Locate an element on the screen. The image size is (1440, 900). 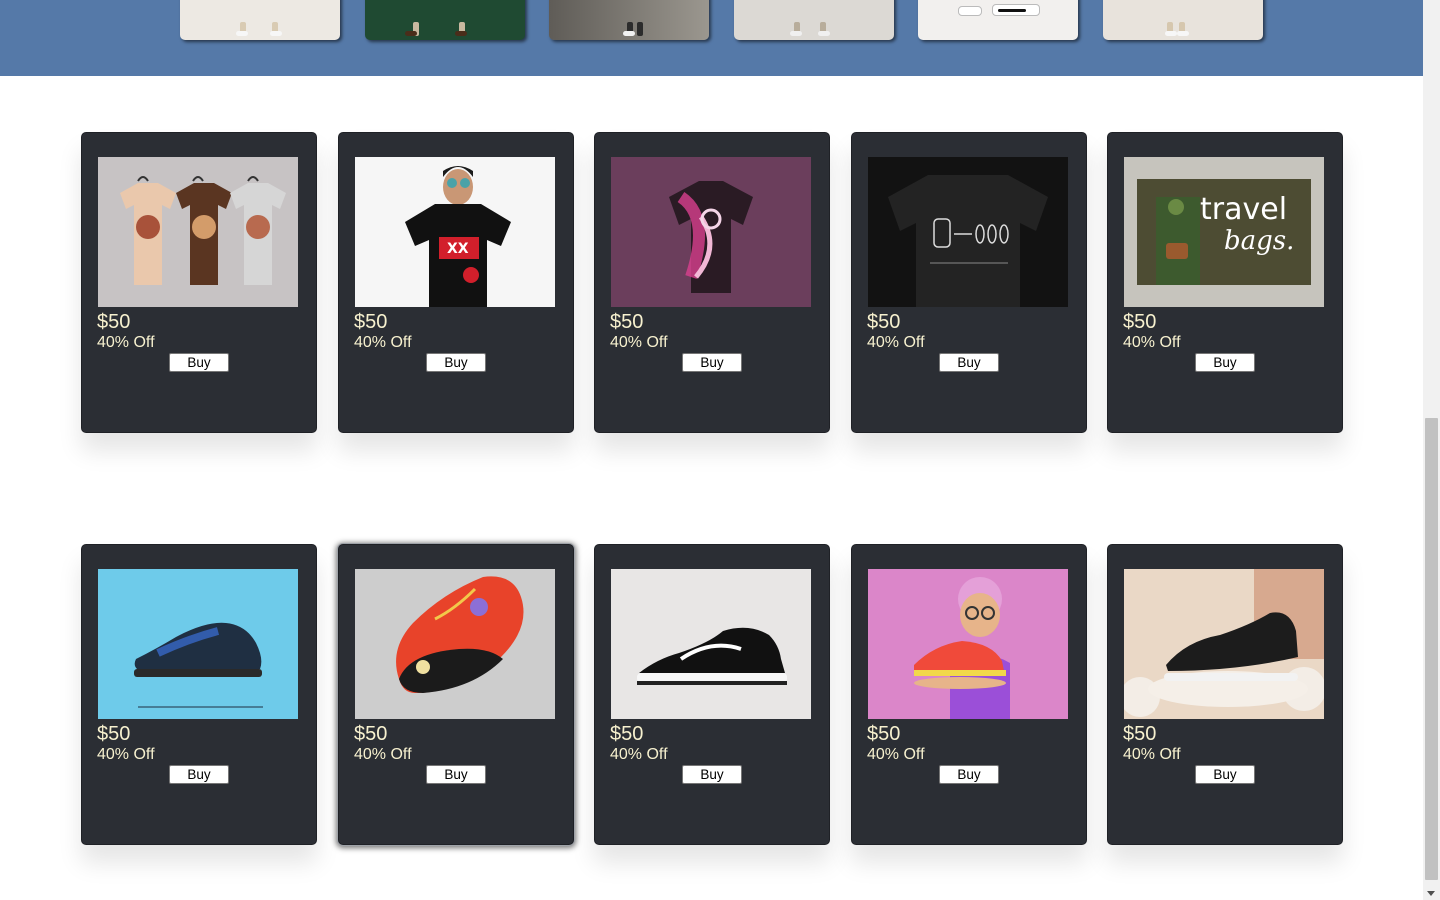
page-scrollbar is located at coordinates (1431, 450).